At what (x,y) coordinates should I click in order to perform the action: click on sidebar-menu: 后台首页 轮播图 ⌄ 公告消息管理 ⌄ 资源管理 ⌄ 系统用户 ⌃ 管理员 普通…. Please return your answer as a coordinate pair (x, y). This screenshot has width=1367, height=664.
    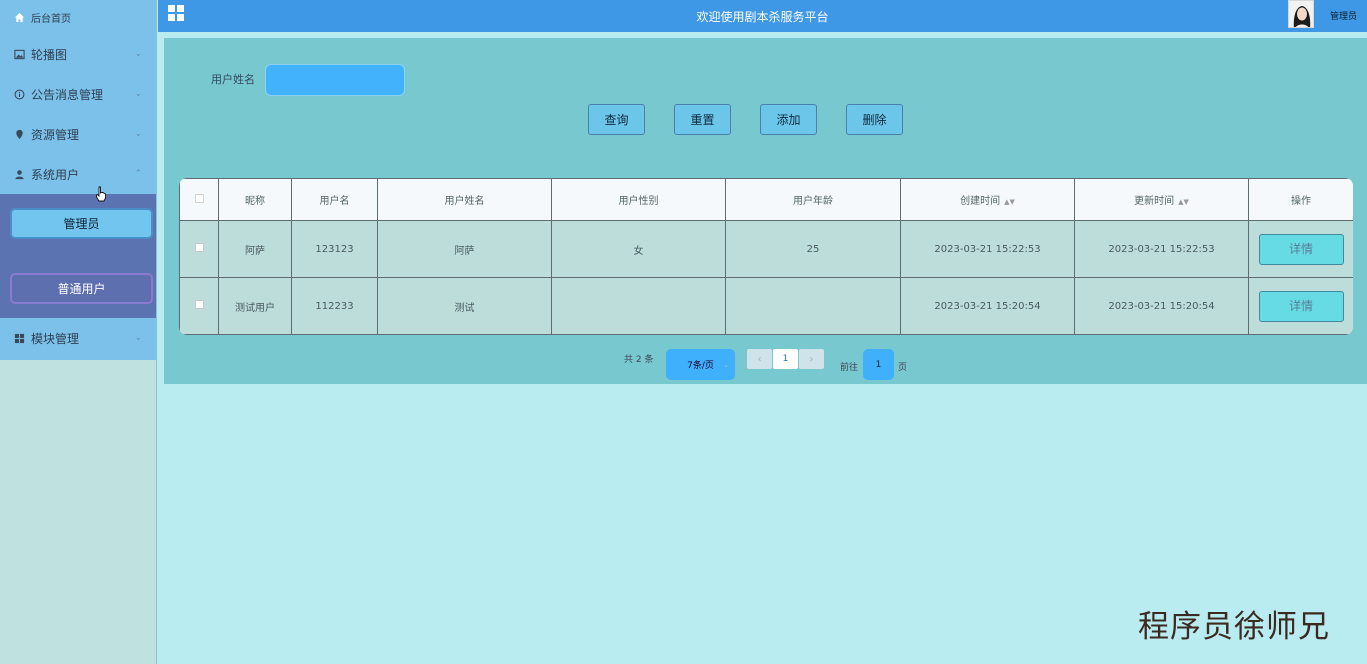
    Looking at the image, I should click on (78, 180).